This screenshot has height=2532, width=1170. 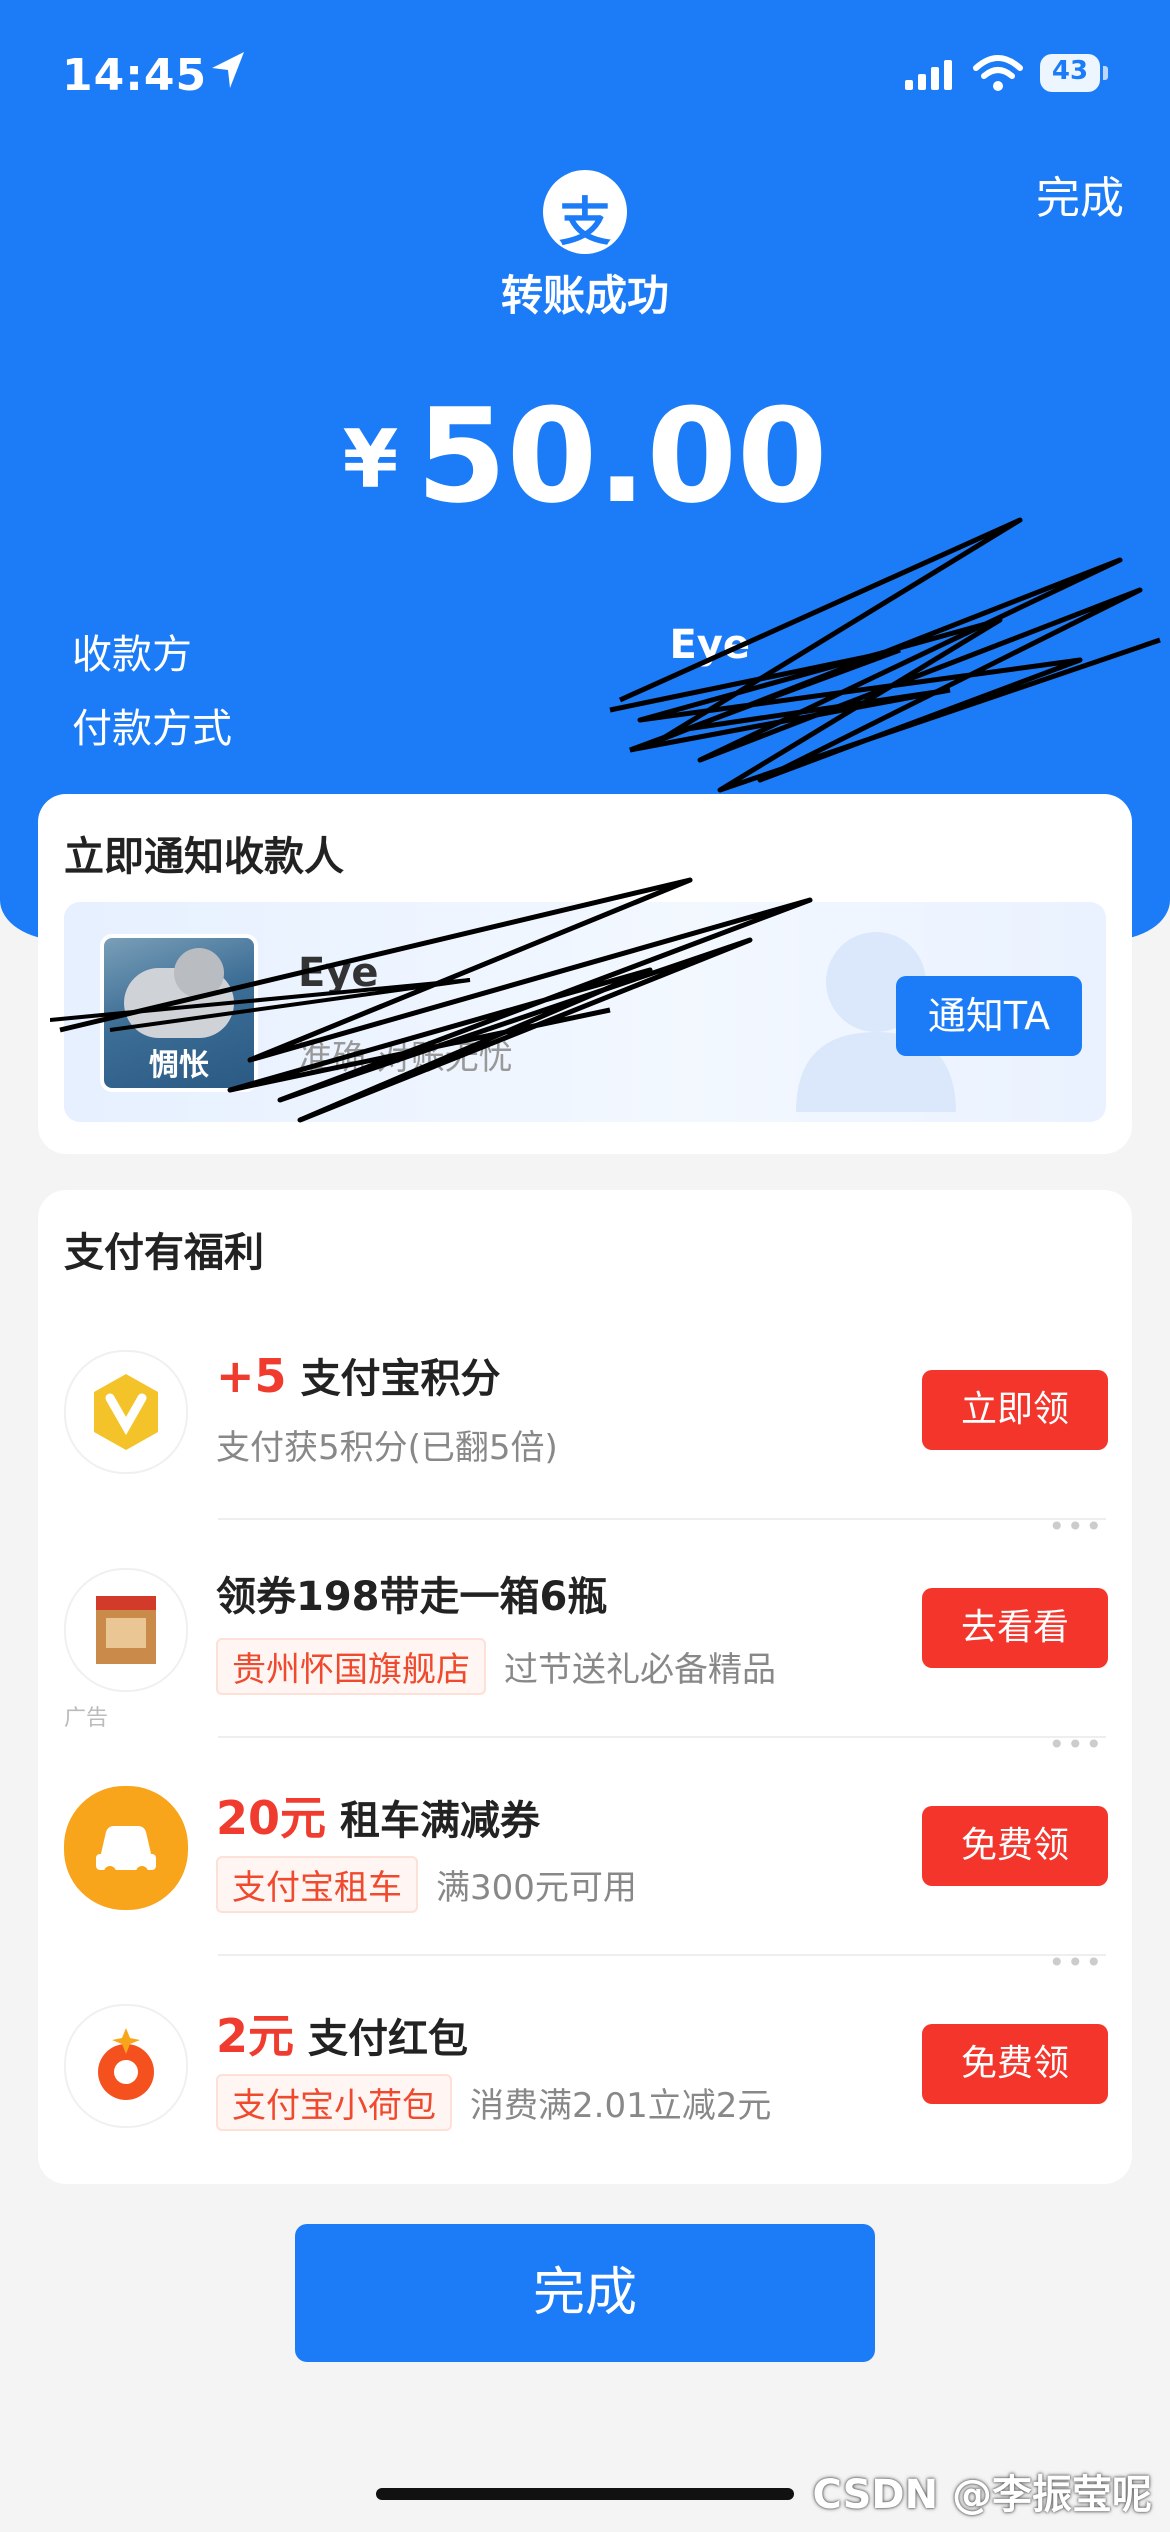 I want to click on liquor-box-icon, so click(x=126, y=1630).